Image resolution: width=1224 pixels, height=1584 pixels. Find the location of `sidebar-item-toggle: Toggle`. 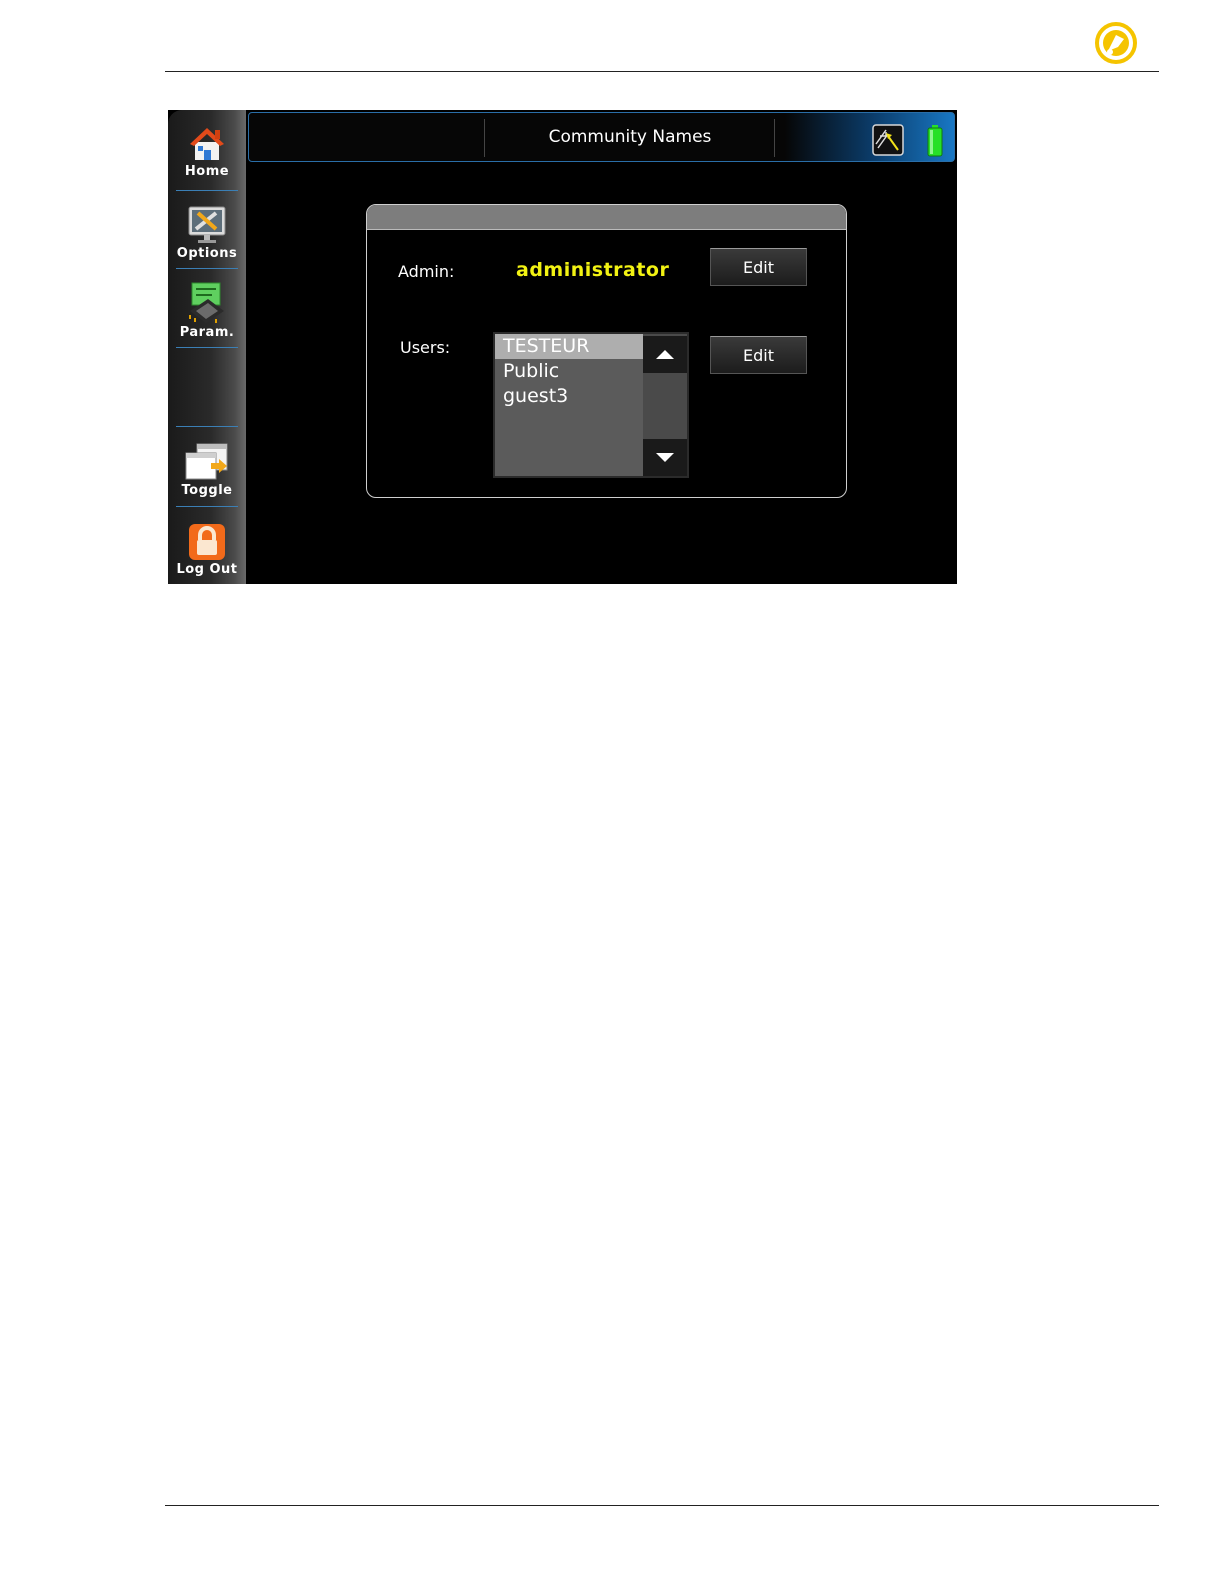

sidebar-item-toggle: Toggle is located at coordinates (207, 469).